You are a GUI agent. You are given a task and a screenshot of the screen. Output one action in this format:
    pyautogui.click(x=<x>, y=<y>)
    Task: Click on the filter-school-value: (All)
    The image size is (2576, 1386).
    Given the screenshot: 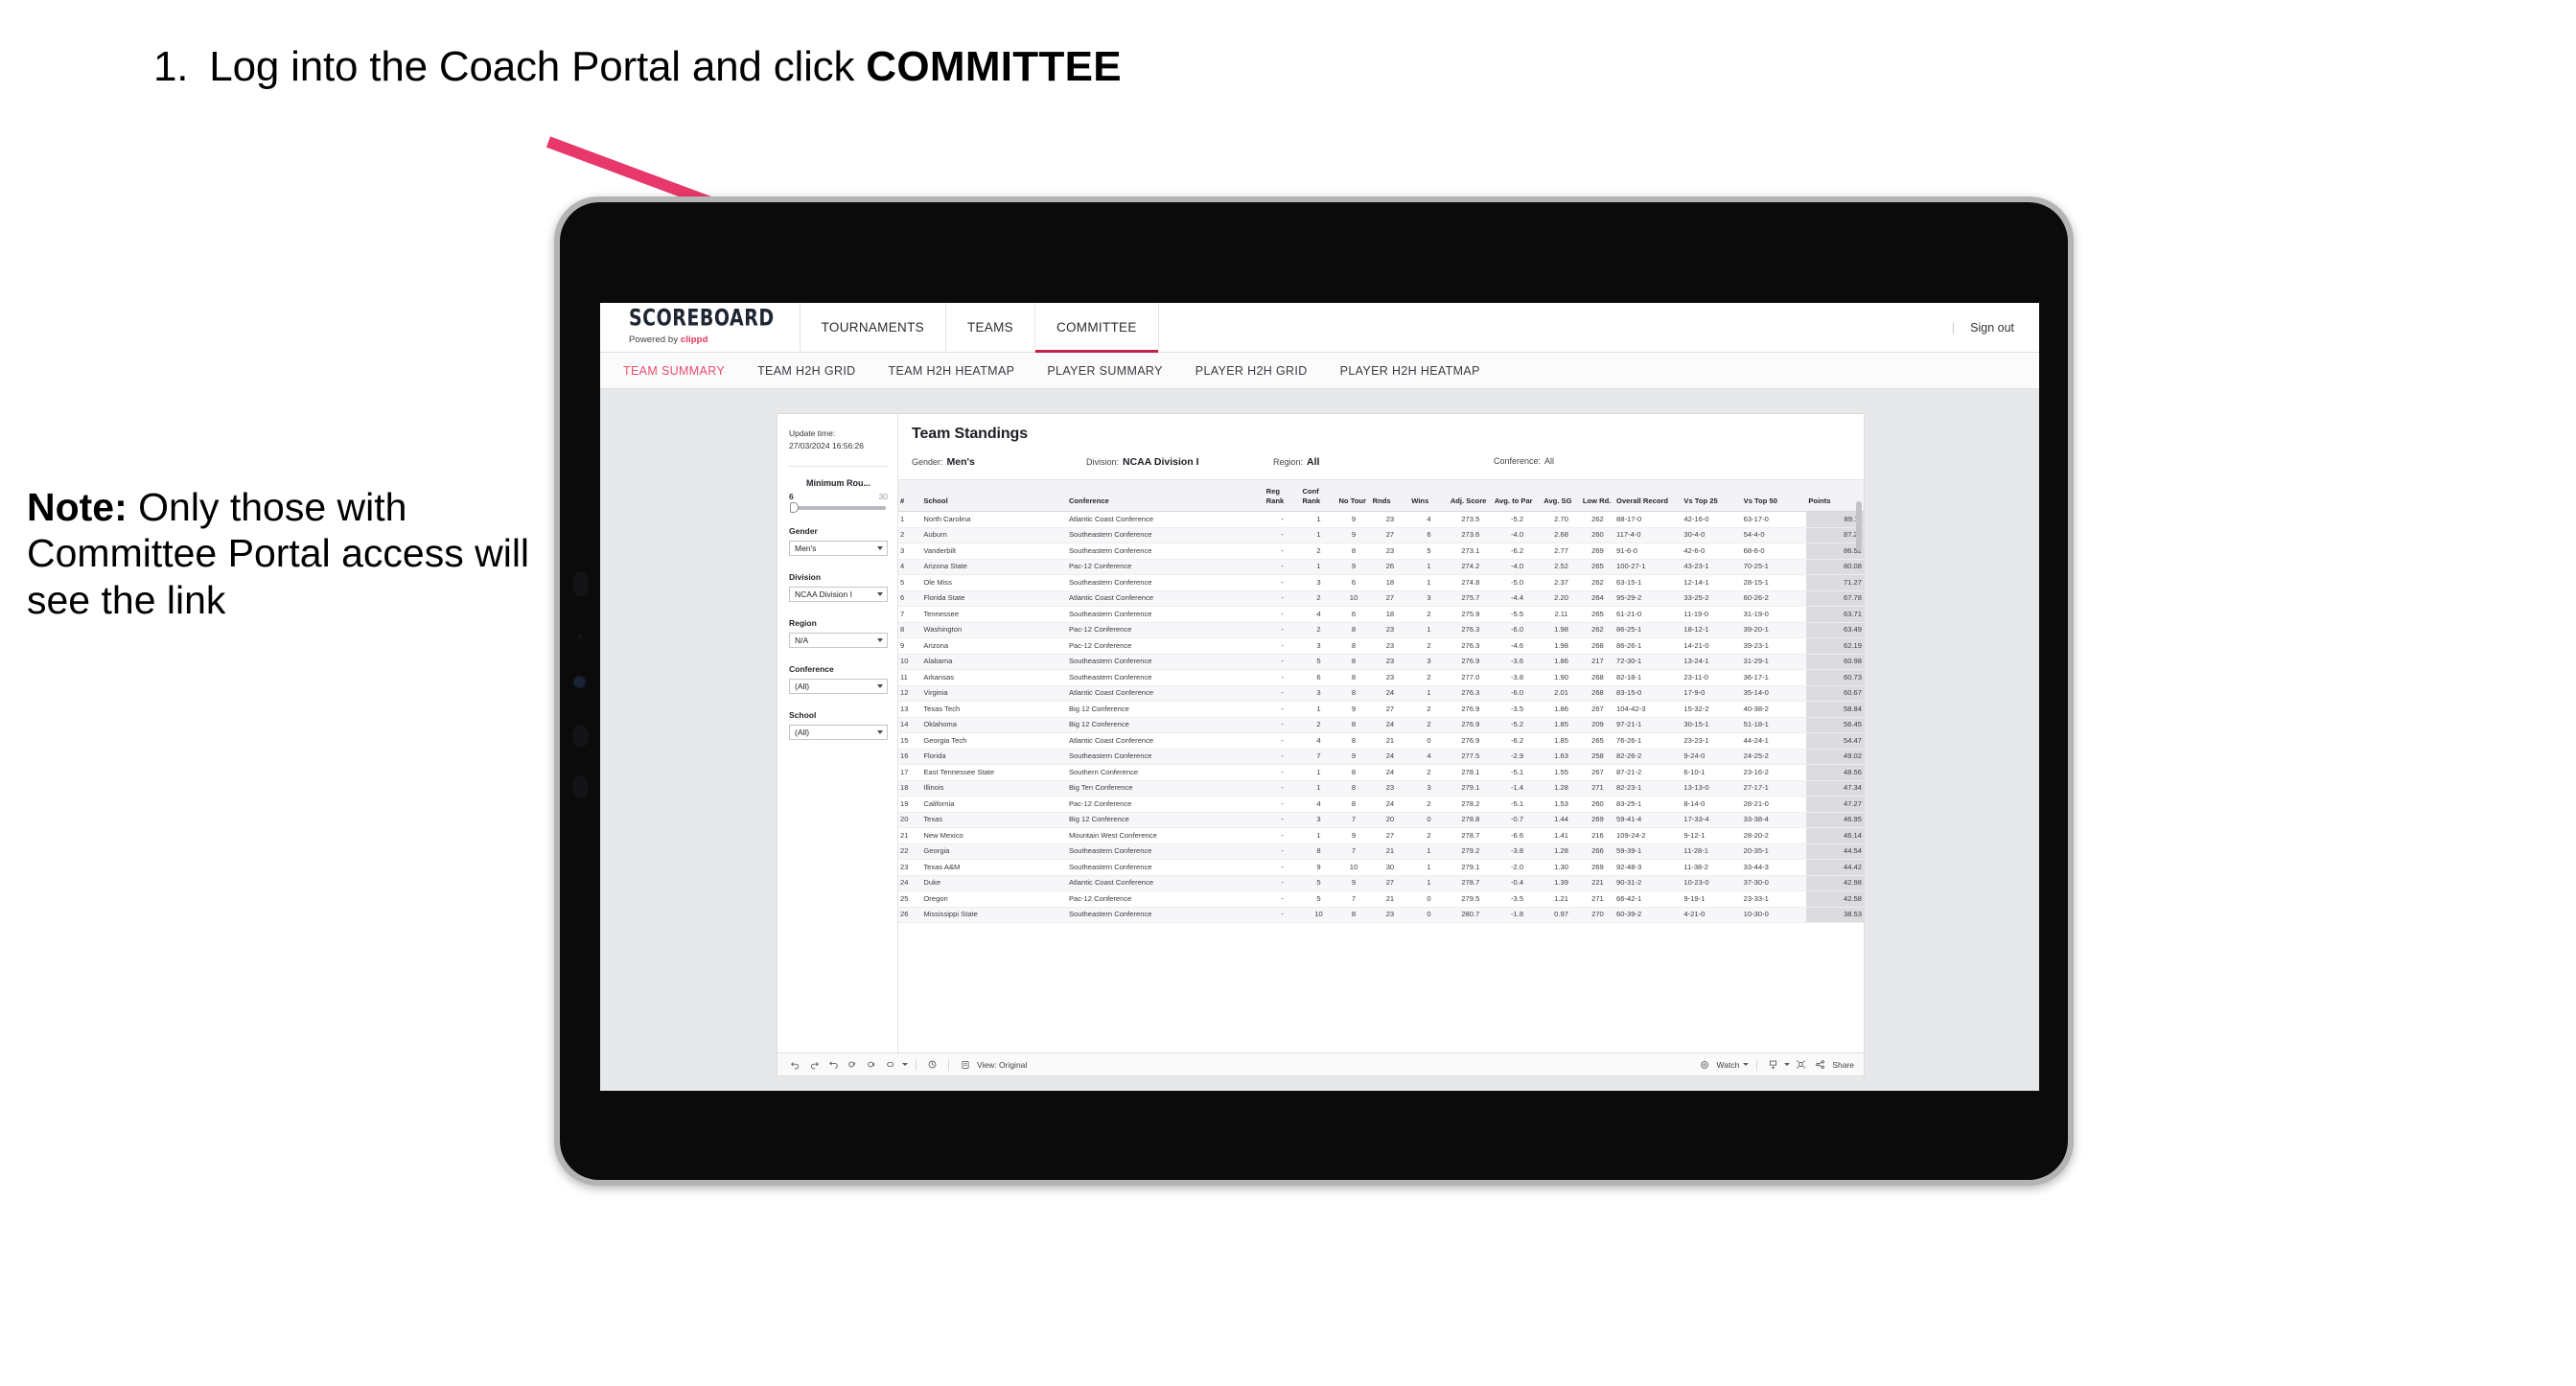 What is the action you would take?
    pyautogui.click(x=802, y=732)
    